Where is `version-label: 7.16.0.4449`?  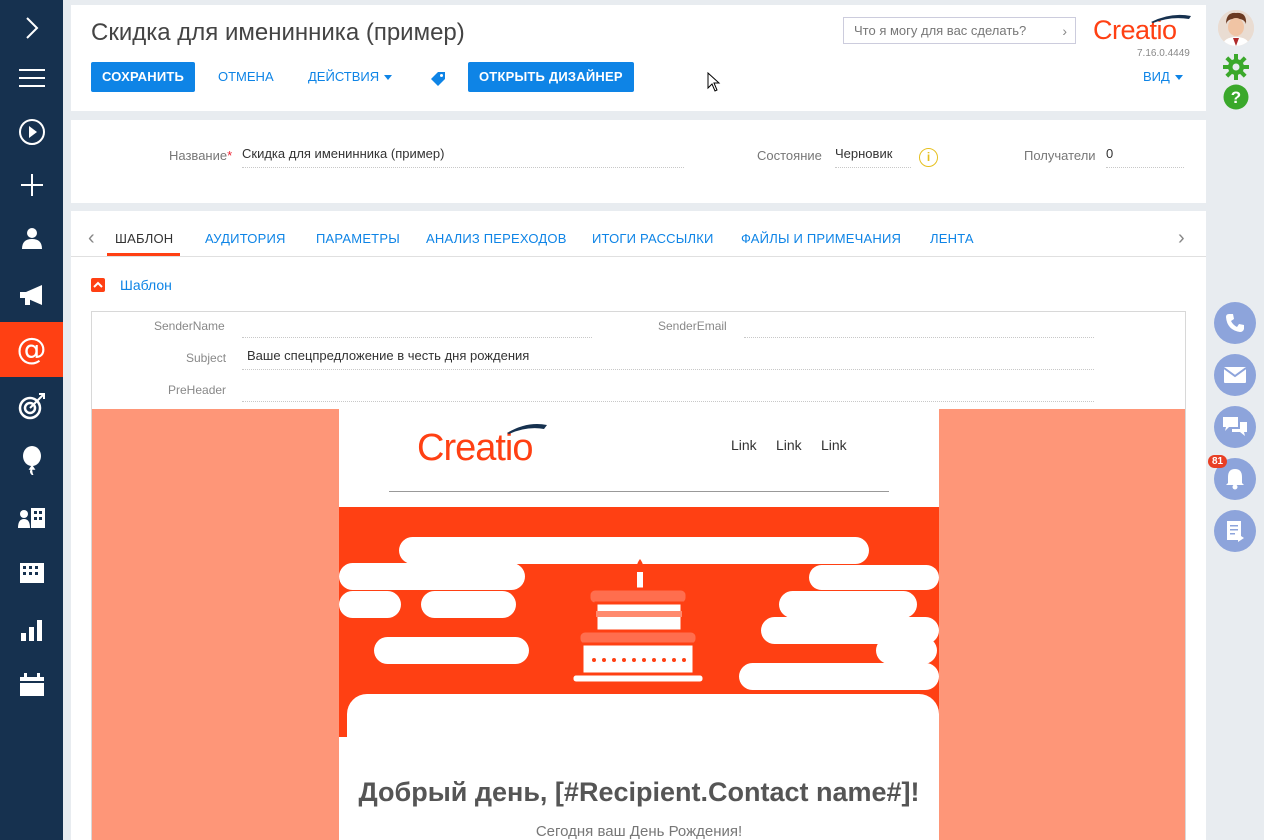 version-label: 7.16.0.4449 is located at coordinates (1163, 53).